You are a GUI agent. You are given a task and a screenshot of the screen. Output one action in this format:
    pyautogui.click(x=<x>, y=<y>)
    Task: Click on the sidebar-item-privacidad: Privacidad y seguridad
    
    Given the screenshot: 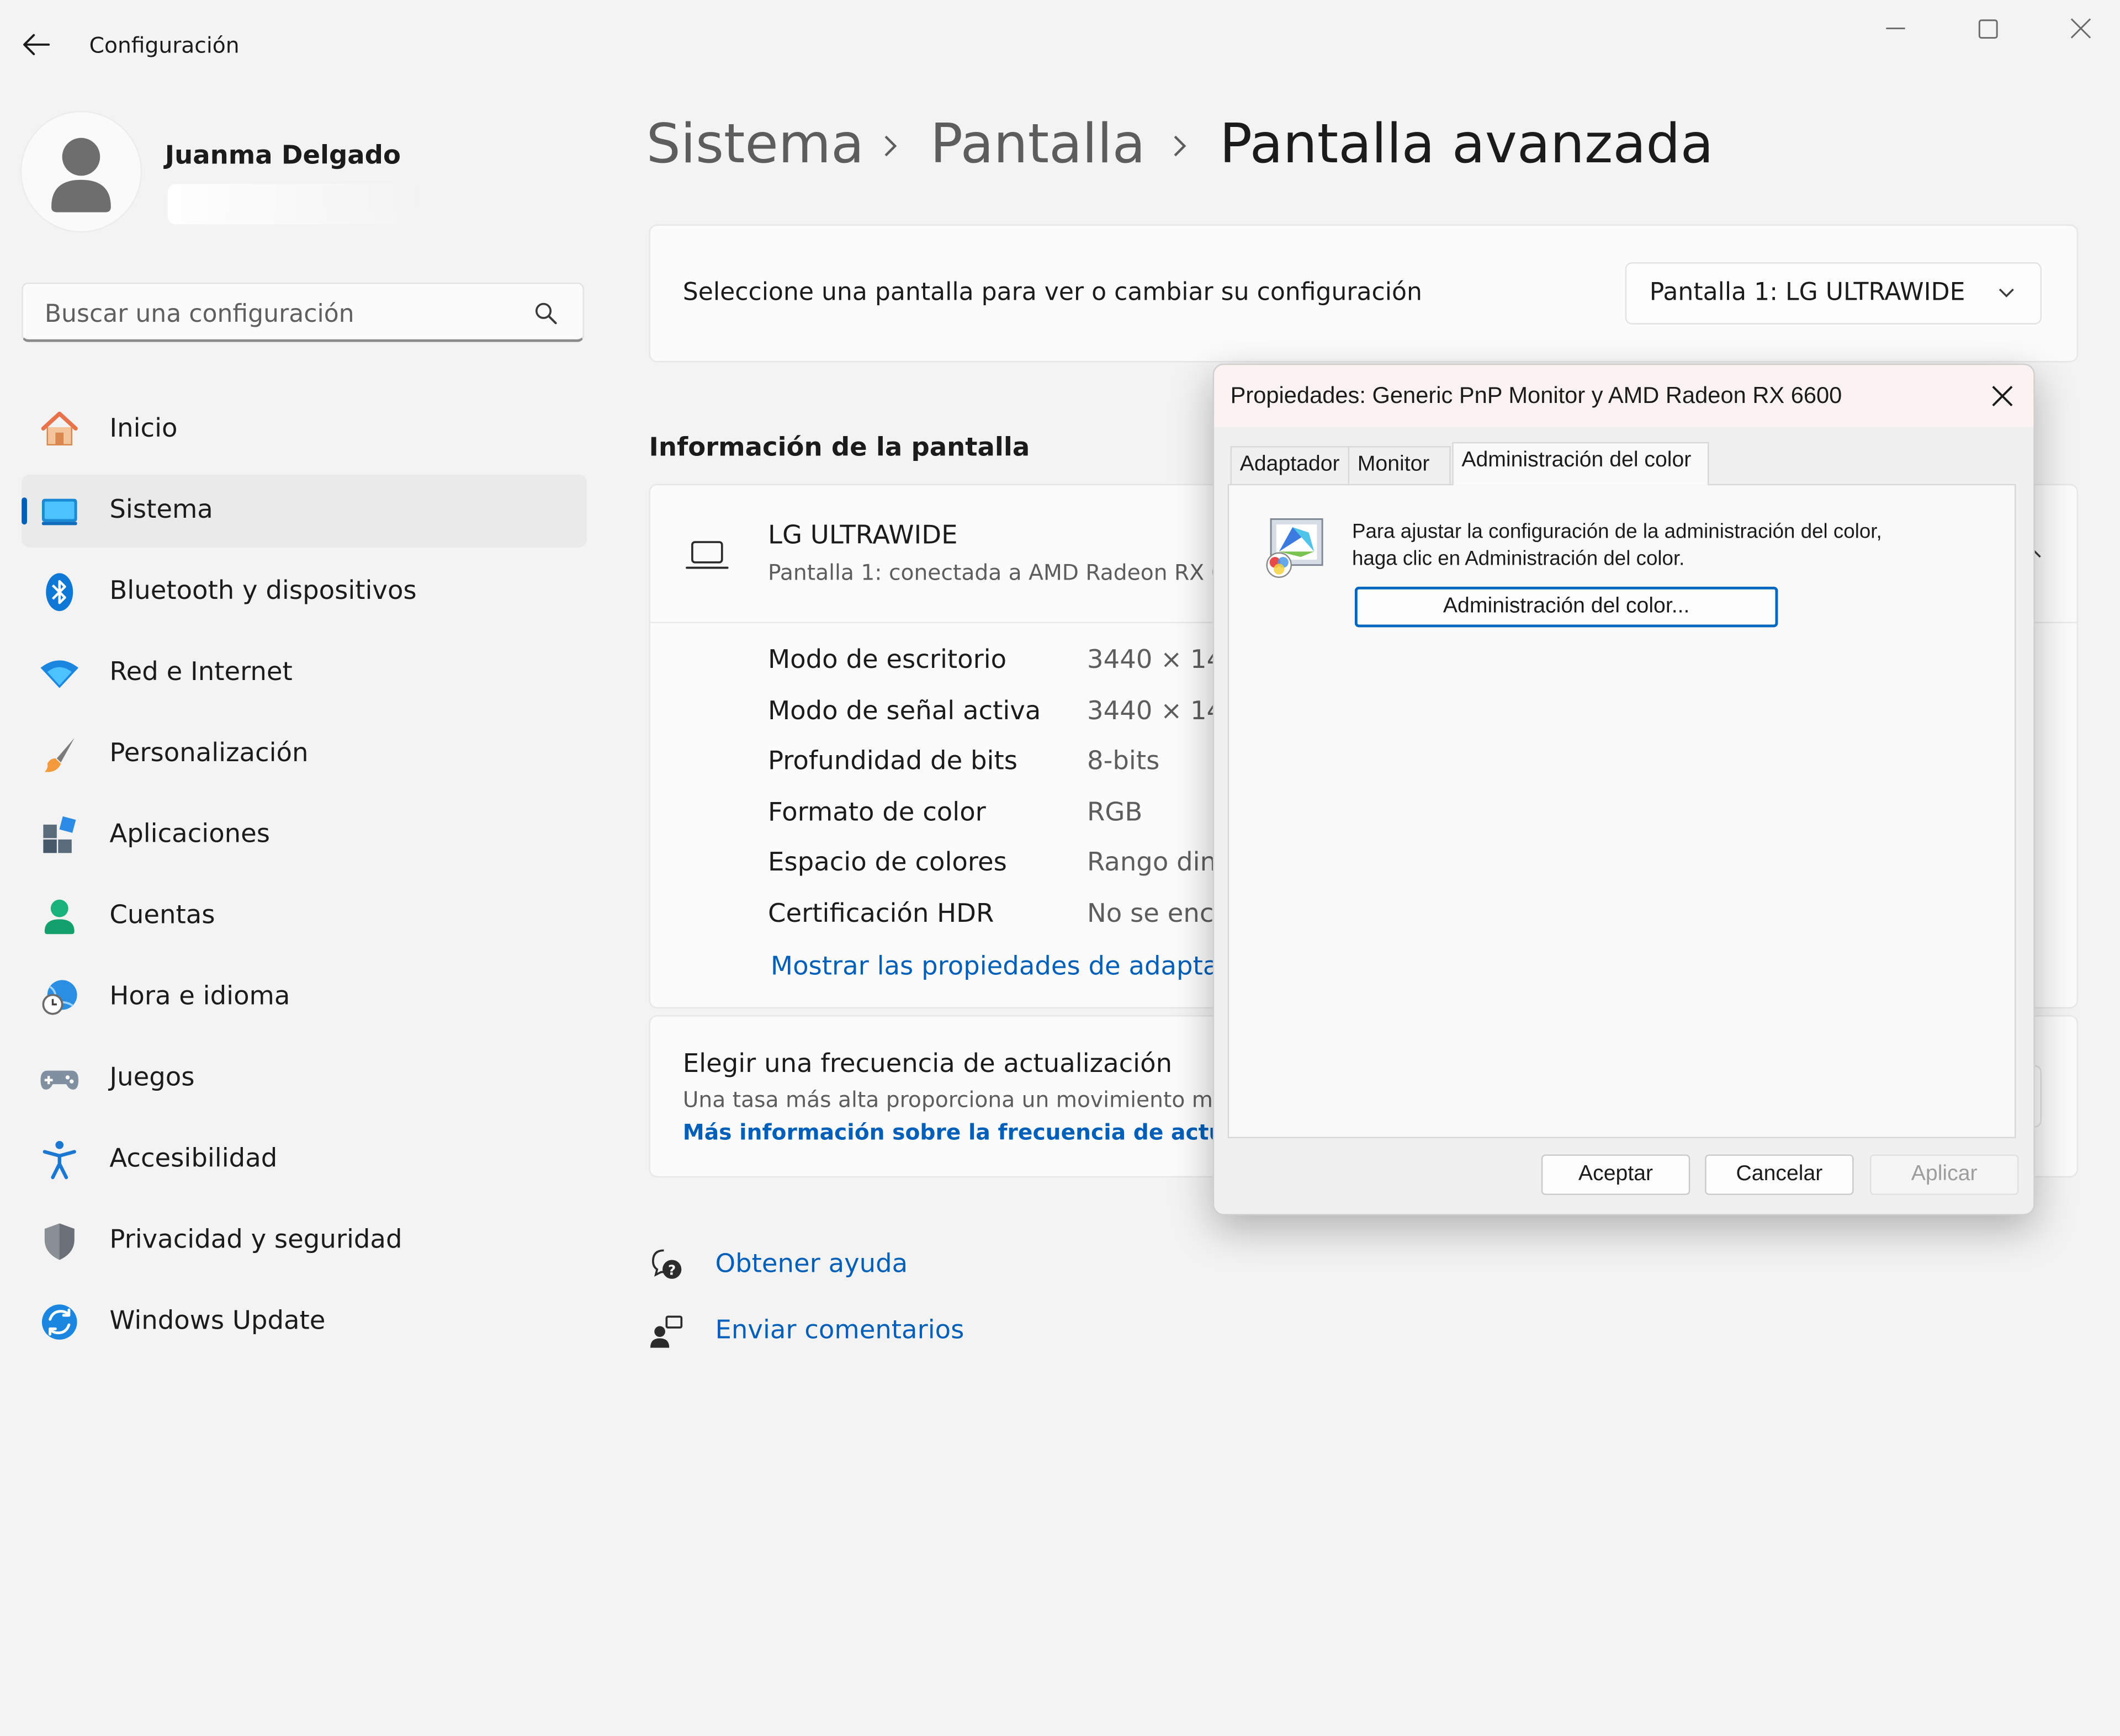 What is the action you would take?
    pyautogui.click(x=304, y=1240)
    